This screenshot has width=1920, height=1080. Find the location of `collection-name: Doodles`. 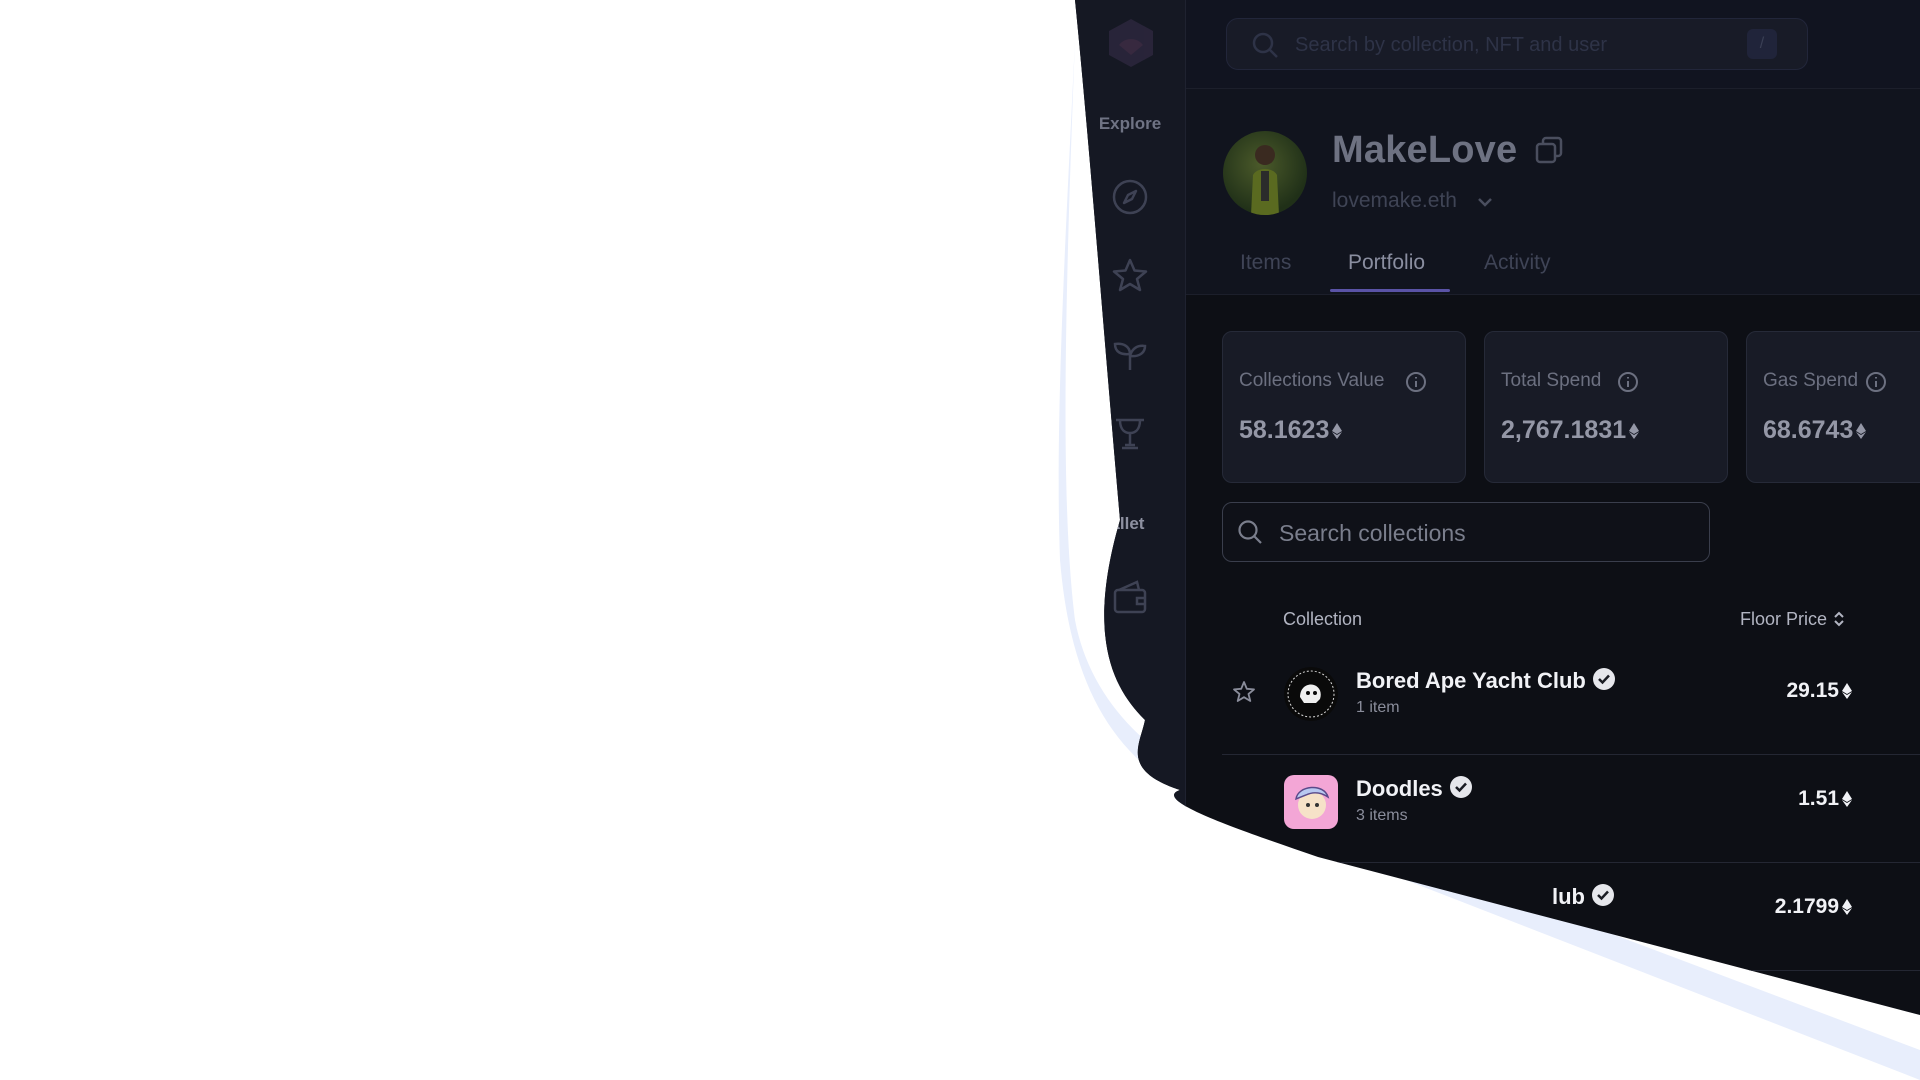

collection-name: Doodles is located at coordinates (1414, 788).